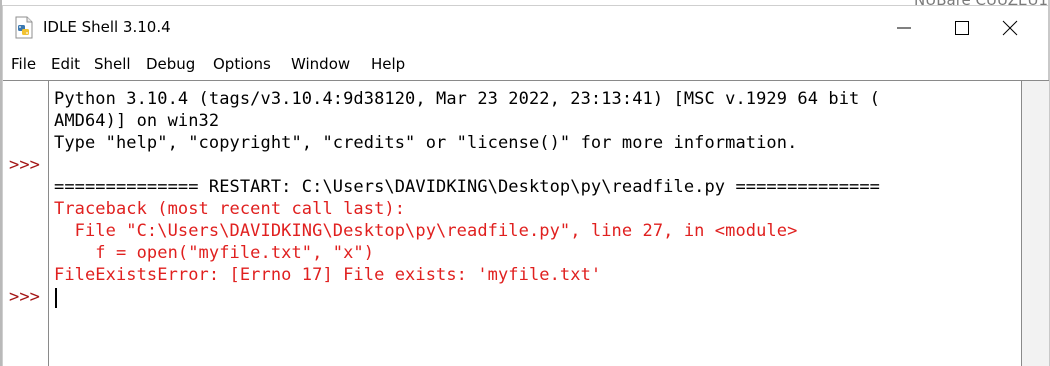  Describe the element at coordinates (56, 298) in the screenshot. I see `text-cursor` at that location.